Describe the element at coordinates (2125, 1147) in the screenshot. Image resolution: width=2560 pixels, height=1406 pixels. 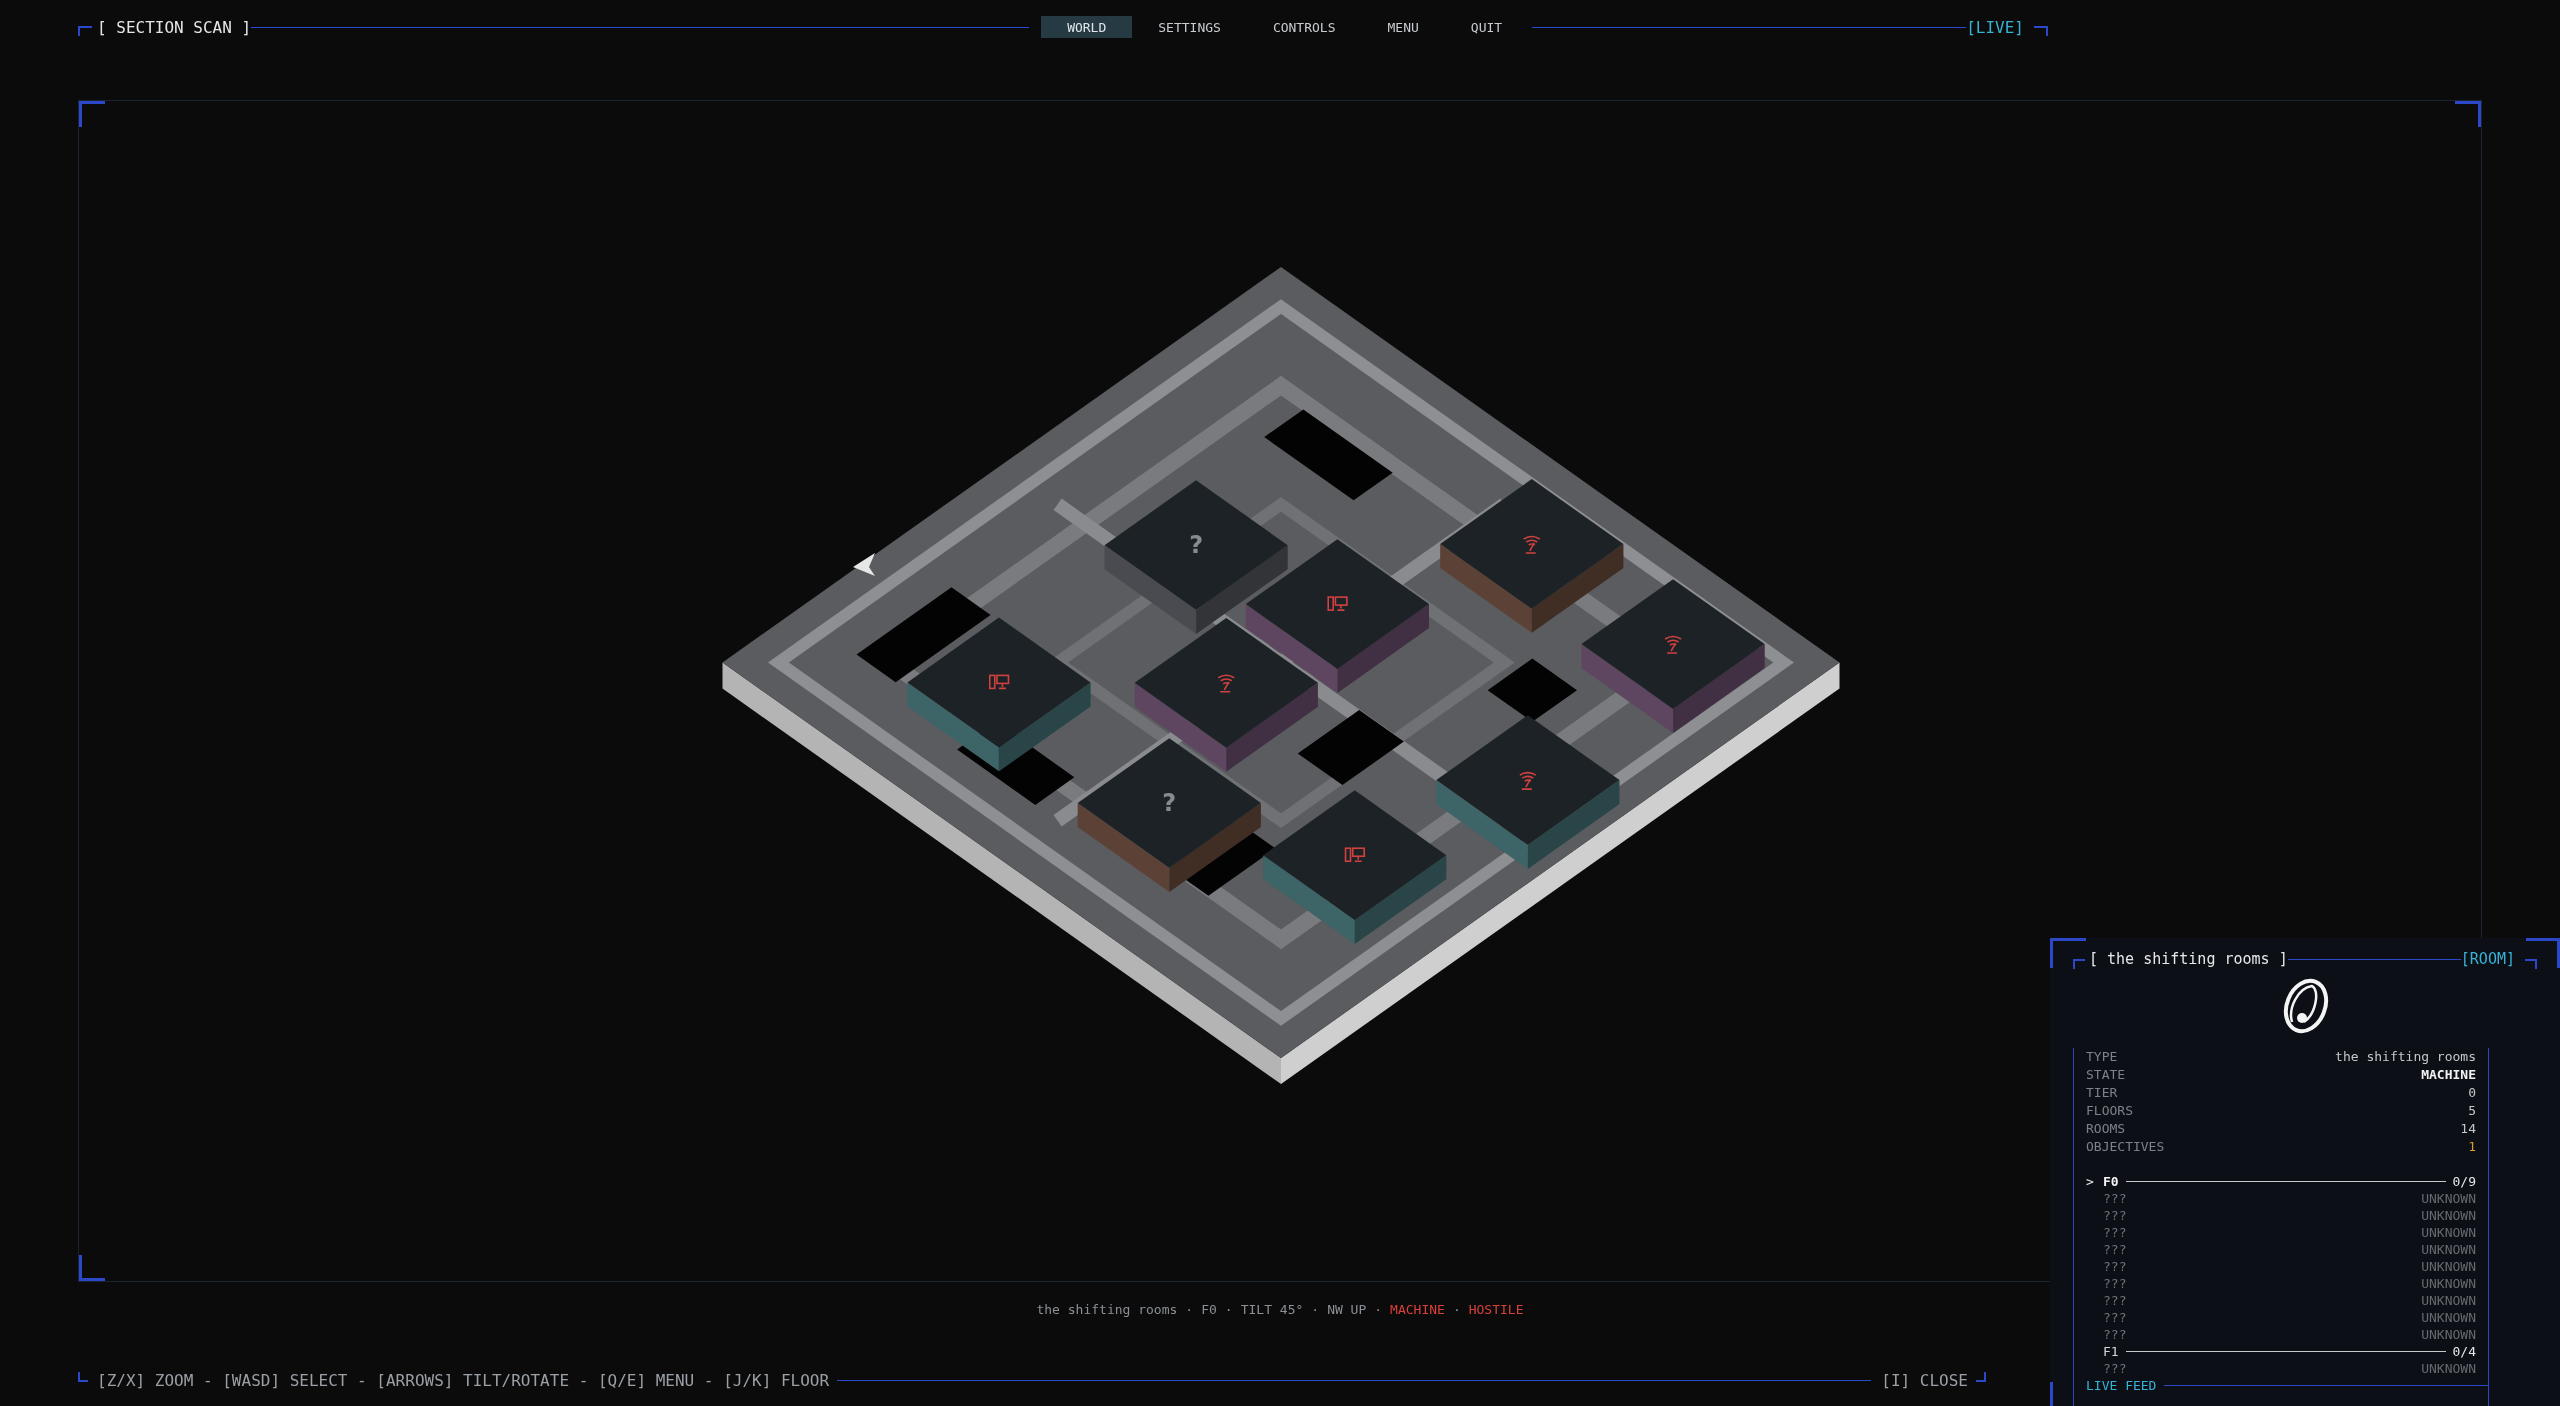
I see `stat-label: OBJECTIVES` at that location.